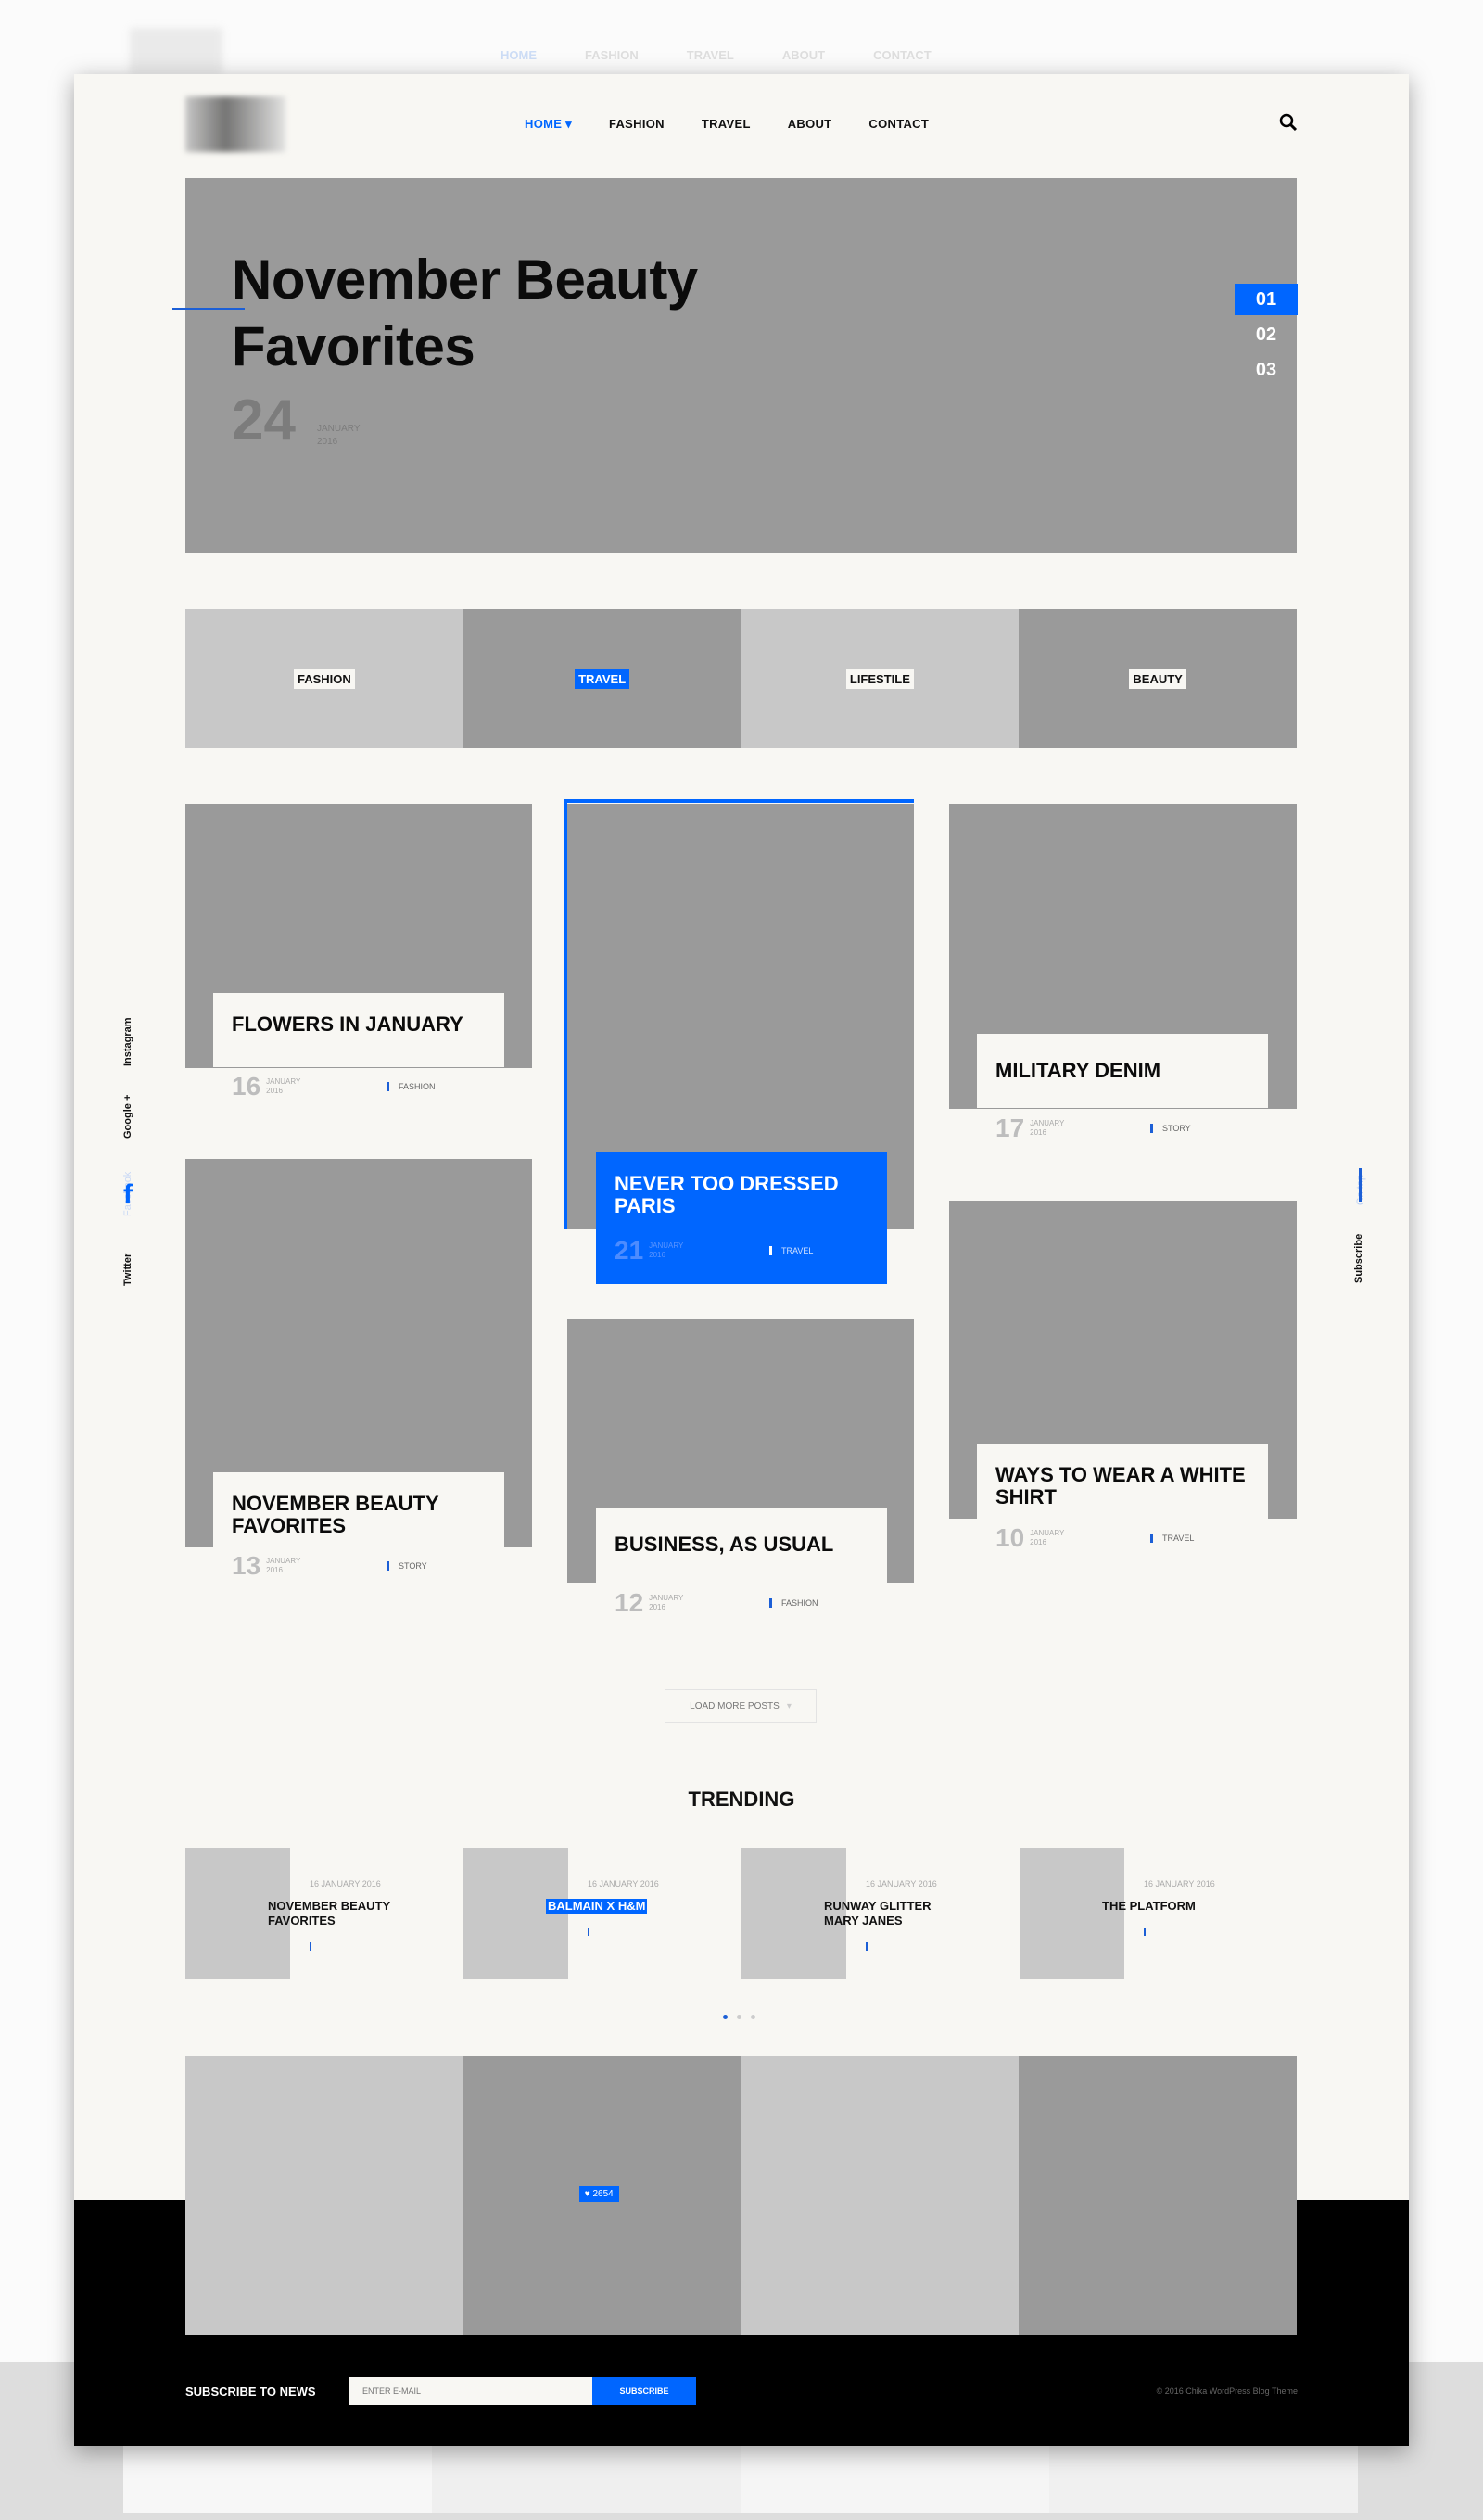 The image size is (1483, 2520). Describe the element at coordinates (465, 313) in the screenshot. I see `hero-title: November Beauty Favorites` at that location.